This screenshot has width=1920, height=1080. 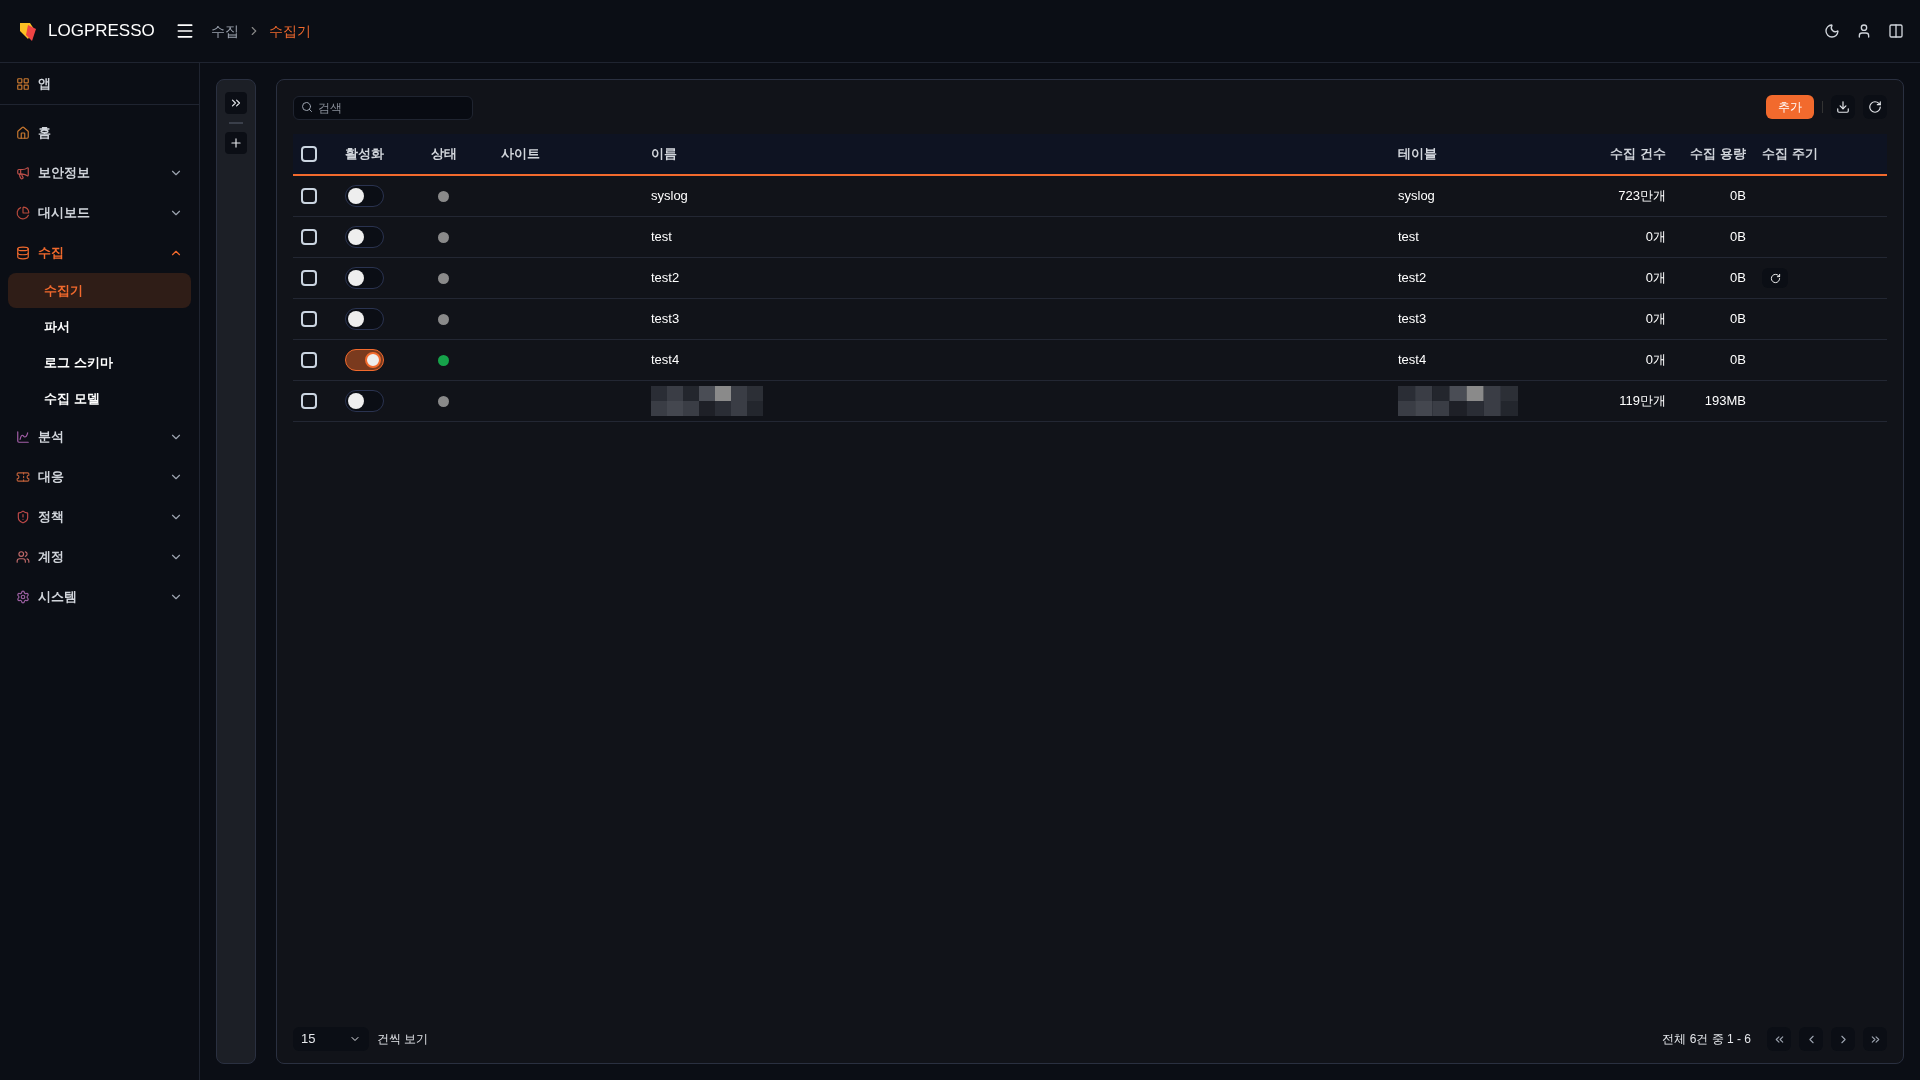 What do you see at coordinates (23, 477) in the screenshot?
I see `ticket-icon` at bounding box center [23, 477].